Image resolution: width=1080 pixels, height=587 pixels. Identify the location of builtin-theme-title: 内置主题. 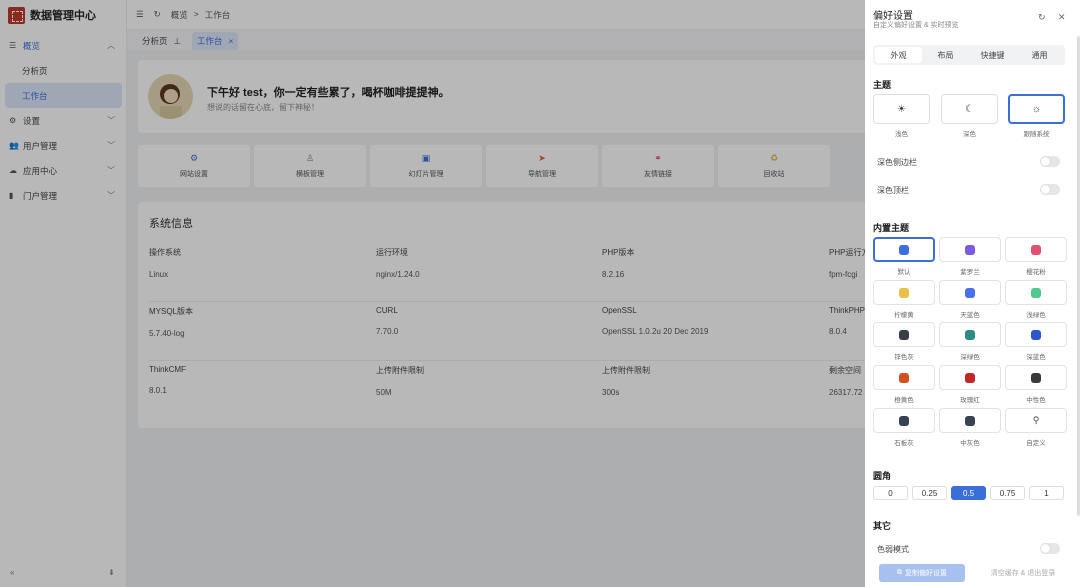
(891, 228).